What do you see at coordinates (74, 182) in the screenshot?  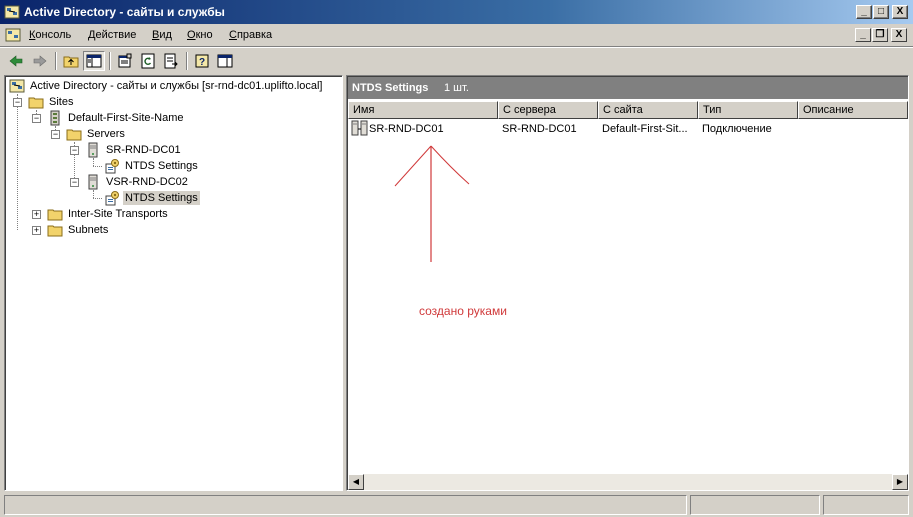 I see `expander-vsr-rnd-dc02: −` at bounding box center [74, 182].